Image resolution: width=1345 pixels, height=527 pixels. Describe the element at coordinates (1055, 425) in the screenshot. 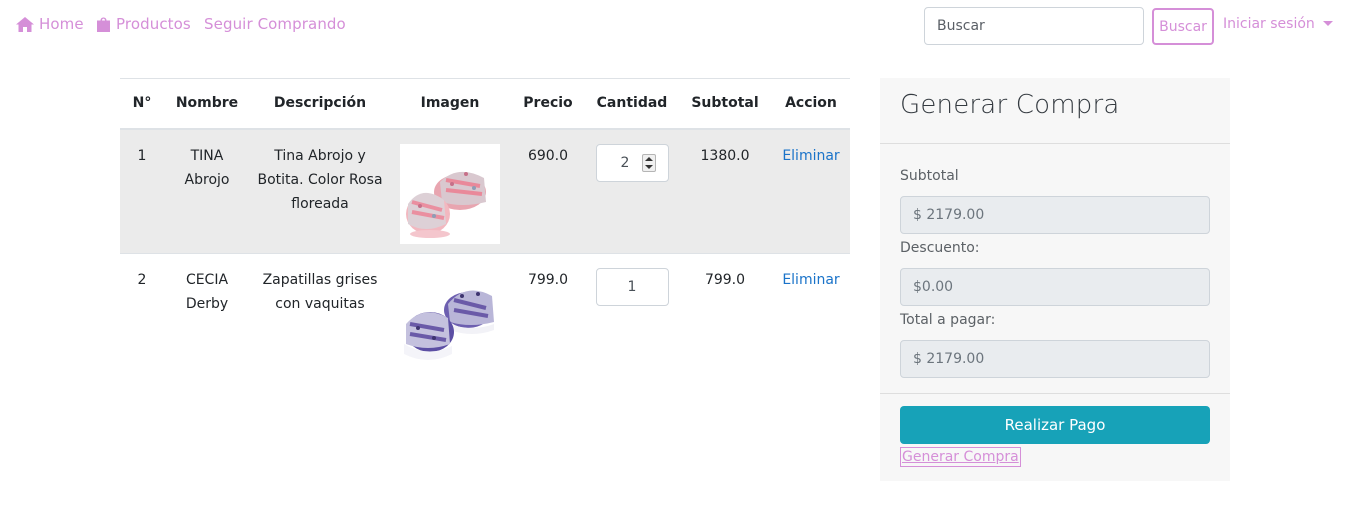

I see `realizar-pago-button: Realizar Pago` at that location.